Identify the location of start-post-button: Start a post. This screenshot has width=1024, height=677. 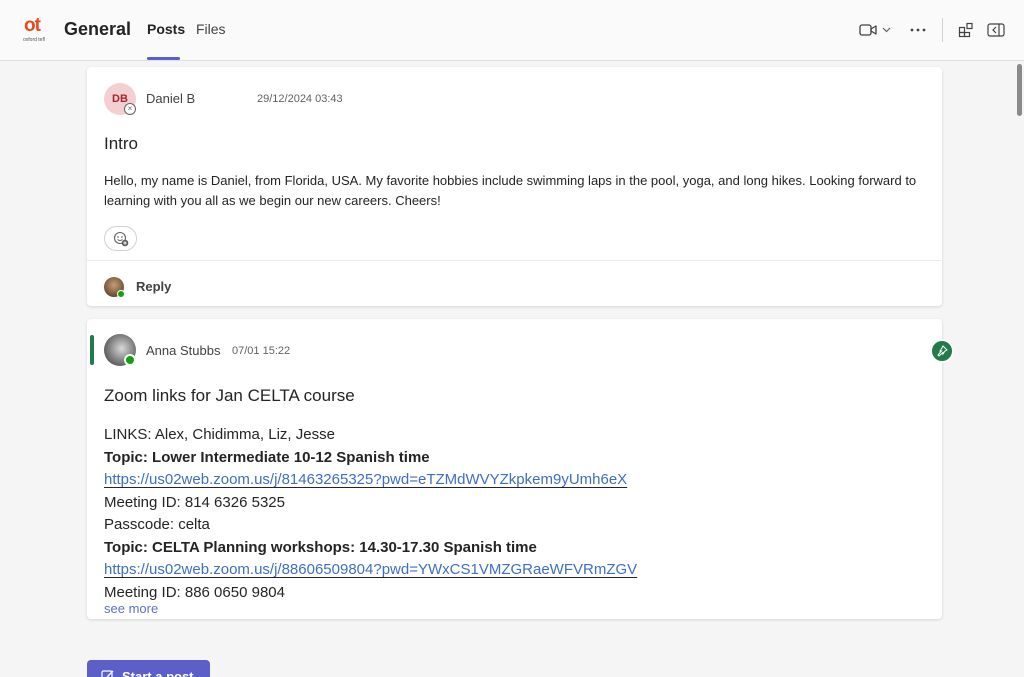
(148, 668).